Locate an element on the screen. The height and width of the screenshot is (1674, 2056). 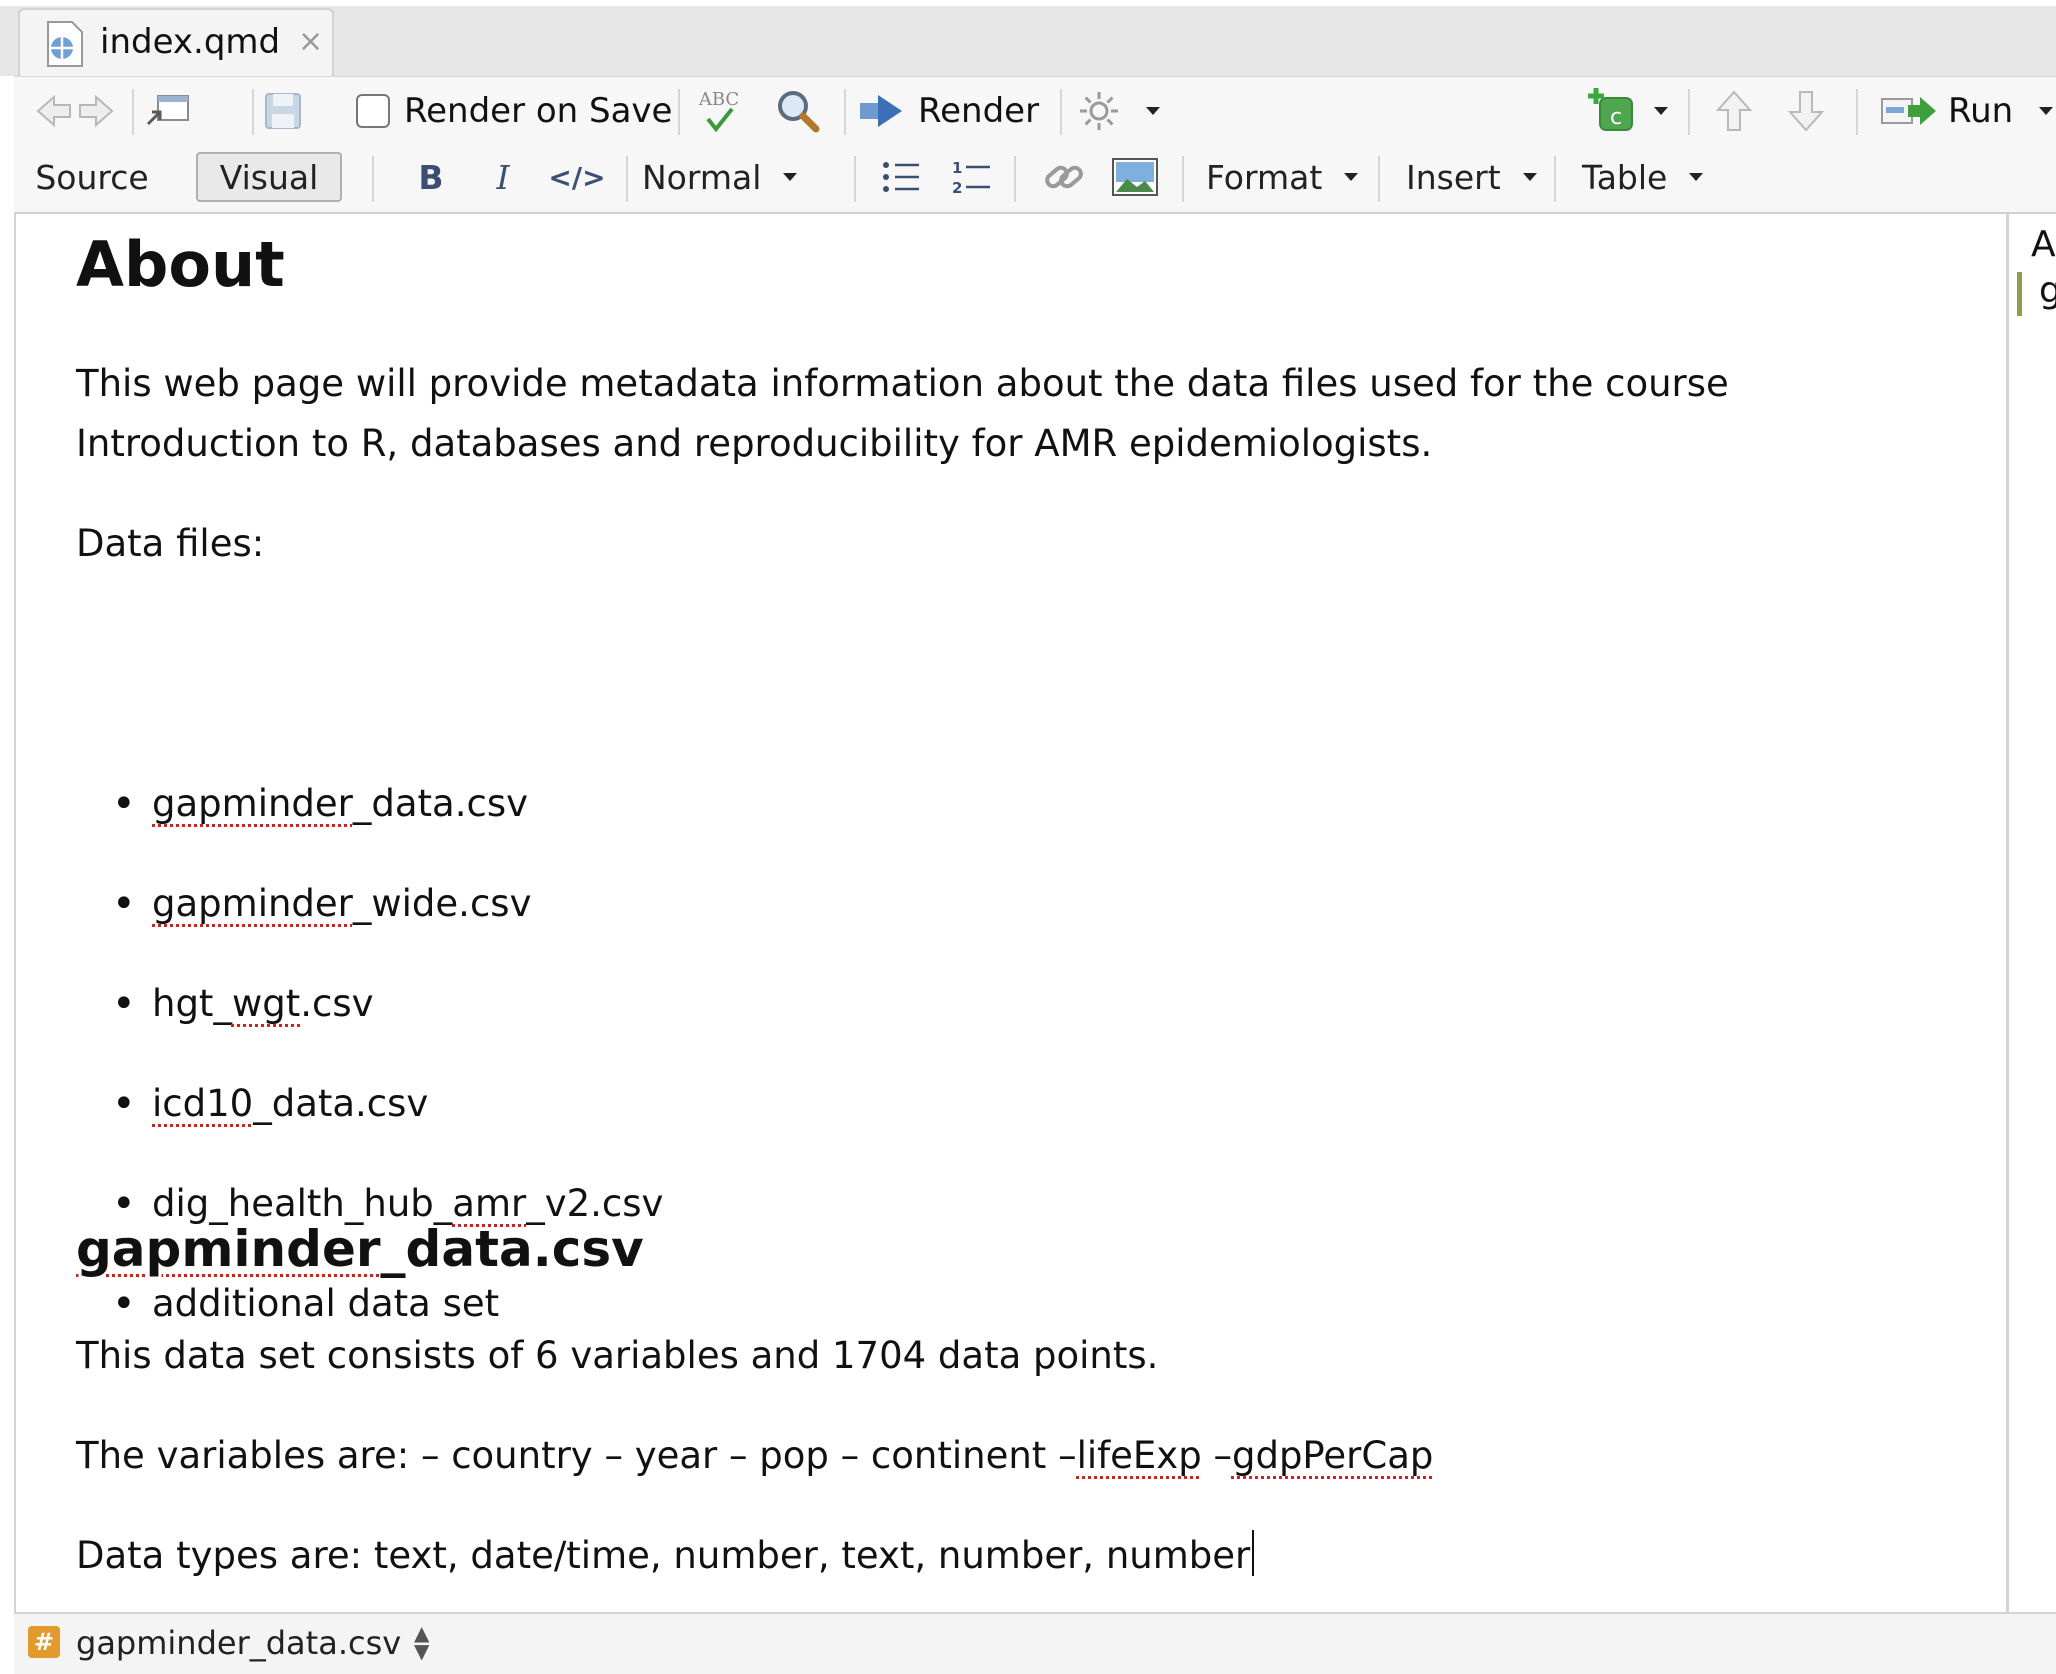
bullet-list-button is located at coordinates (901, 177).